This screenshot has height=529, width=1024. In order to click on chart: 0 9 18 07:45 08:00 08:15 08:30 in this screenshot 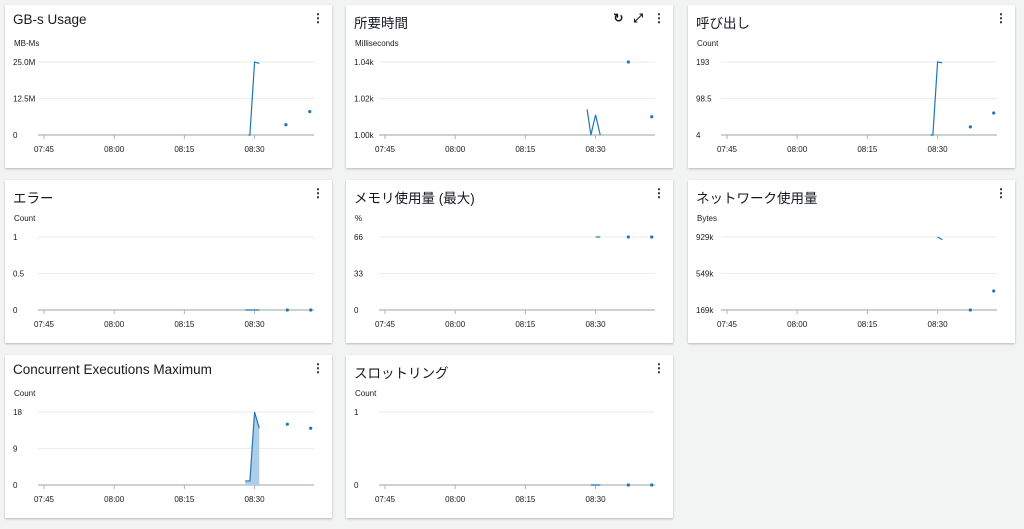, I will do `click(163, 456)`.